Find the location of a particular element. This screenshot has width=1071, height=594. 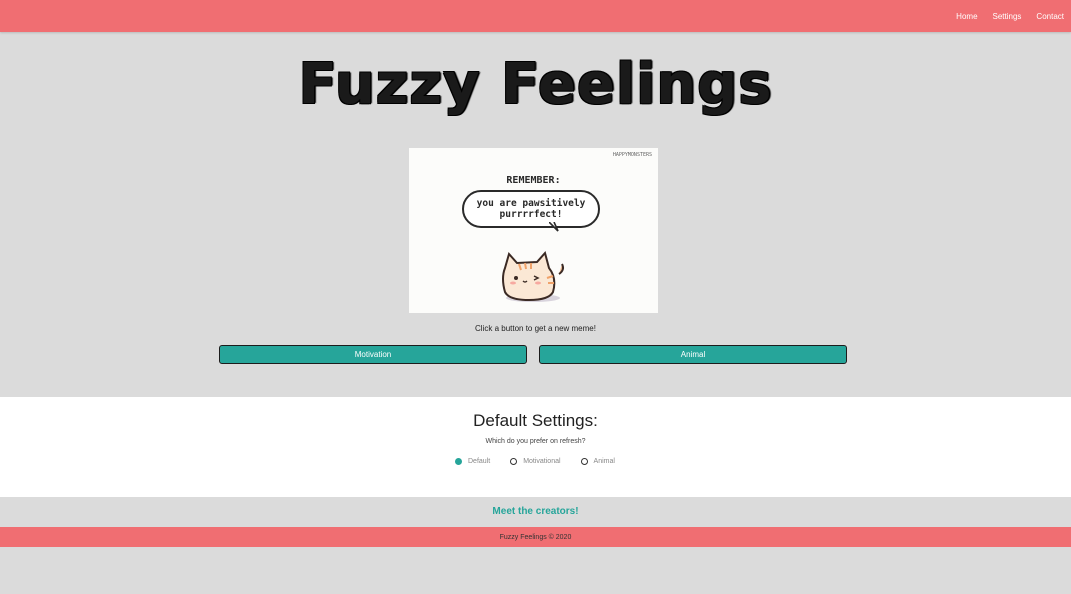

radio-motivational-label: Motivational is located at coordinates (542, 461).